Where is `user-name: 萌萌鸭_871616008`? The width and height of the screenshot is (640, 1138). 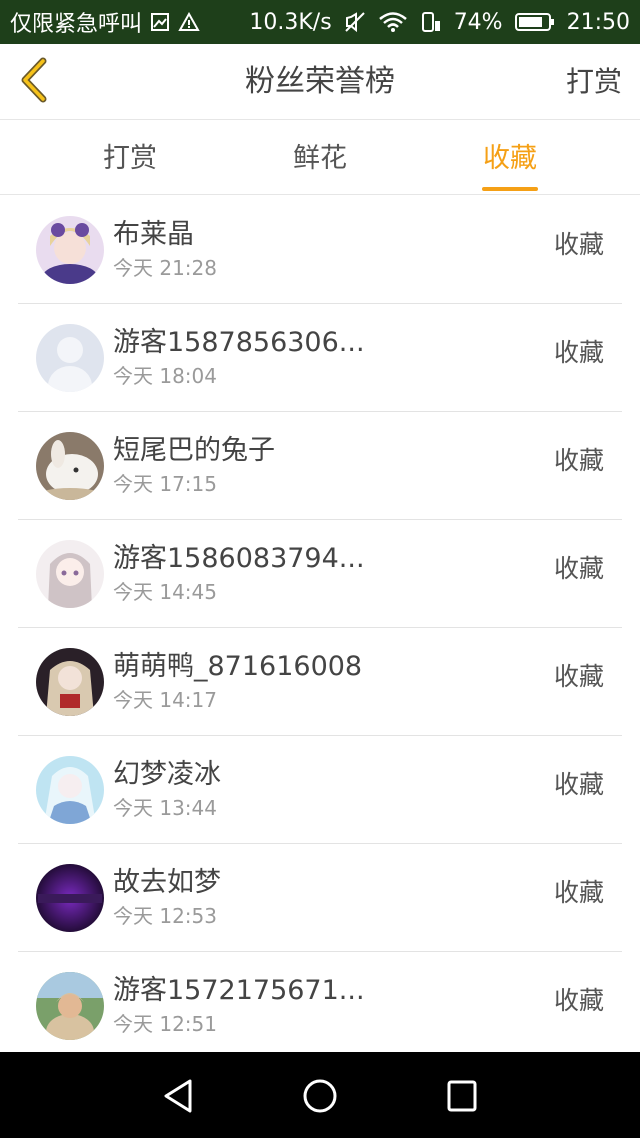 user-name: 萌萌鸭_871616008 is located at coordinates (238, 666).